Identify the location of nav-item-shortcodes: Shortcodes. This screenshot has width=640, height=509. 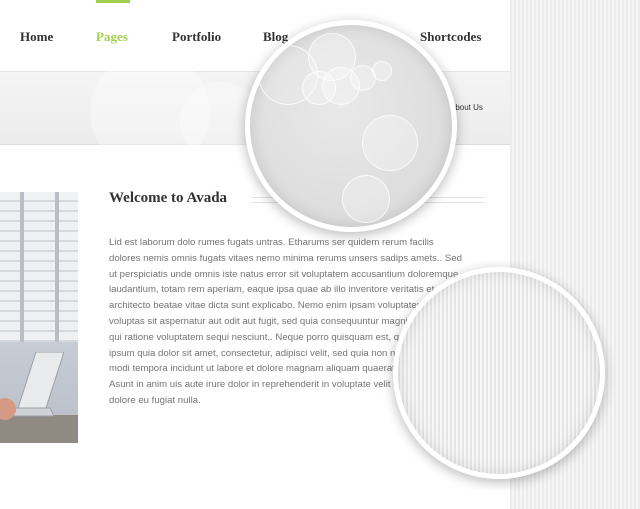
(450, 37).